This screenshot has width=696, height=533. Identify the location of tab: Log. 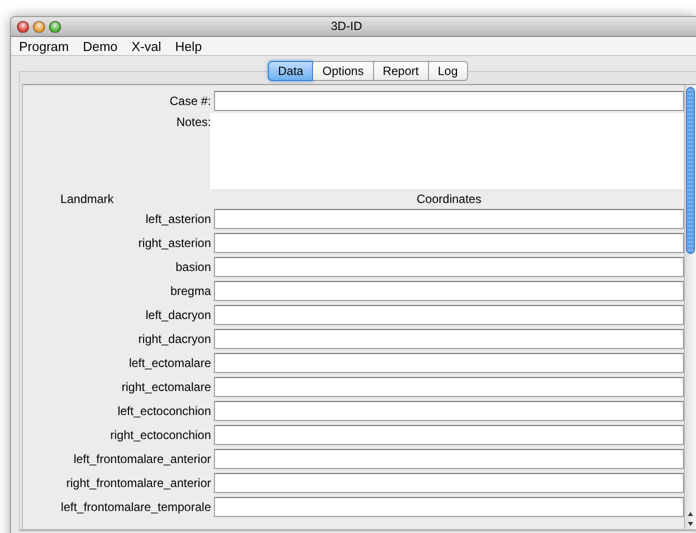
(448, 71).